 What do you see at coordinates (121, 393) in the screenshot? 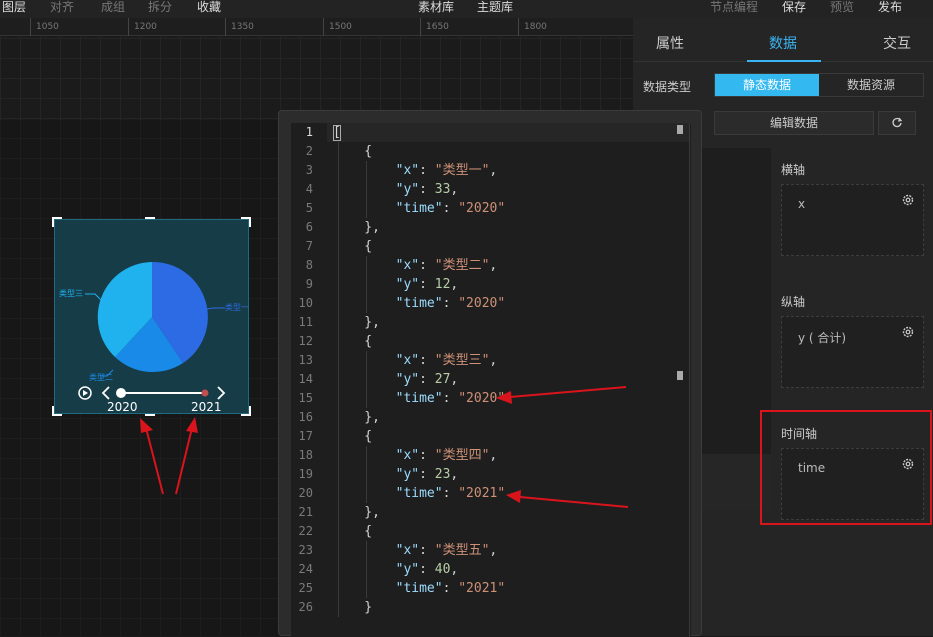
I see `timeline-handle` at bounding box center [121, 393].